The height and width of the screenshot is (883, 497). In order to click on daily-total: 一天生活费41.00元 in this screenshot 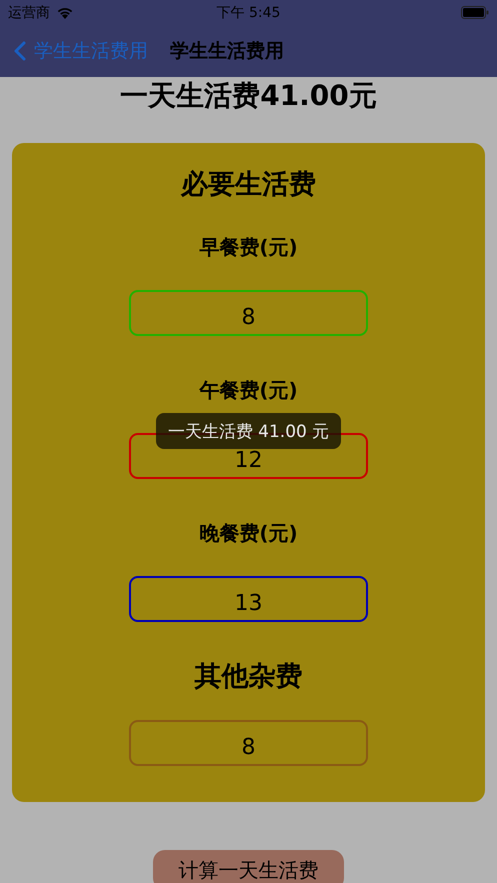, I will do `click(248, 96)`.